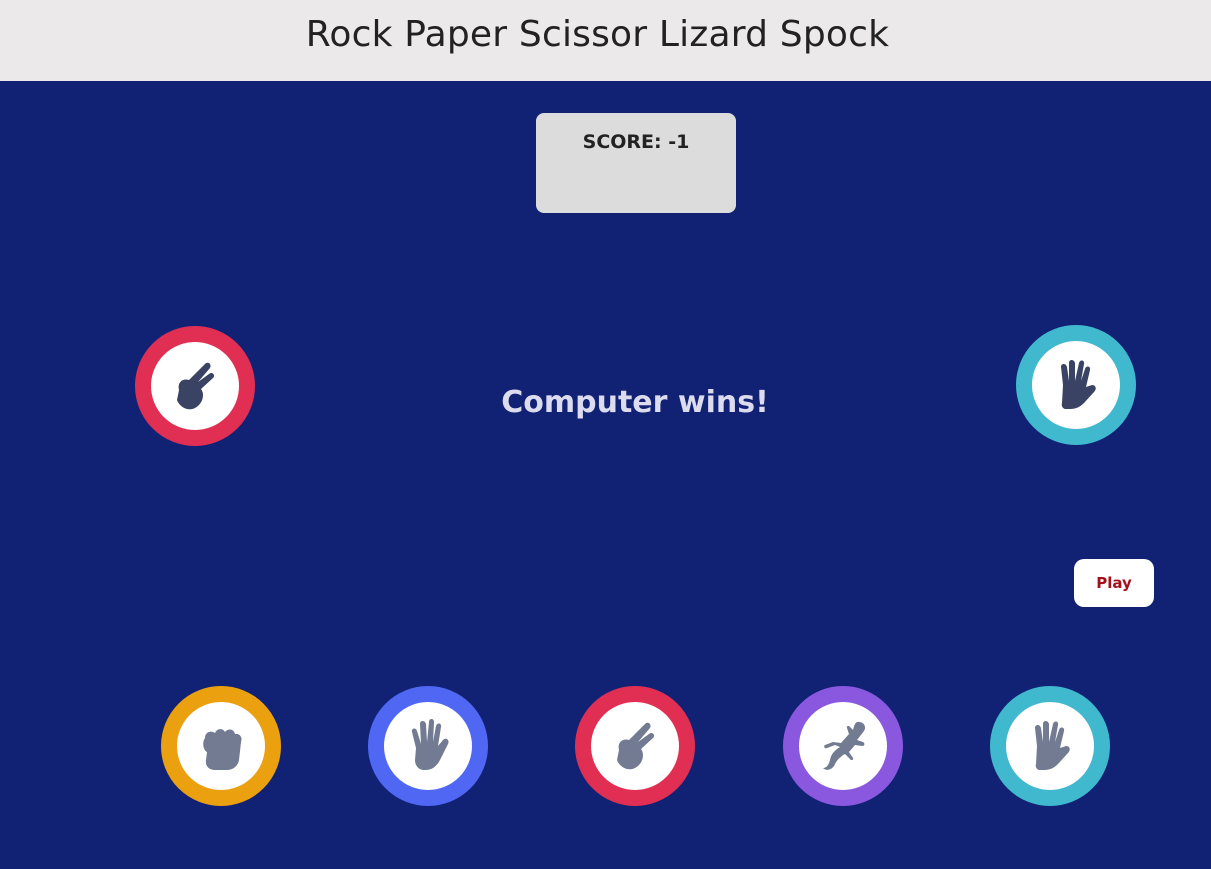  What do you see at coordinates (597, 34) in the screenshot?
I see `page-title: Rock Paper Scissor Lizard Spock` at bounding box center [597, 34].